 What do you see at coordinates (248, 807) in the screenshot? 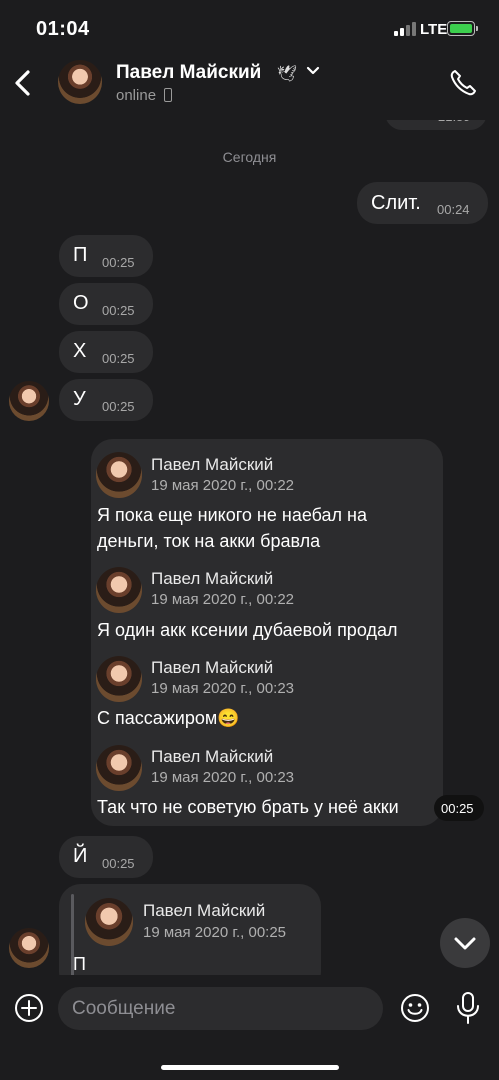
I see `forward-text: Так что не советую брать у неё акки` at bounding box center [248, 807].